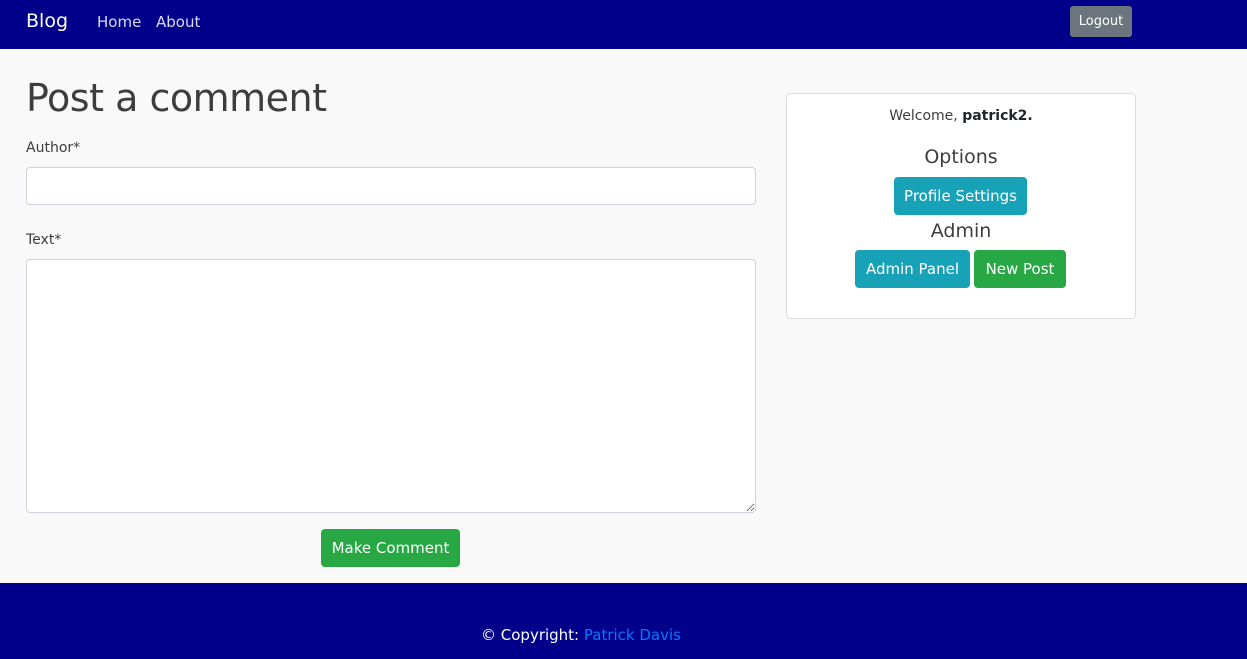 This screenshot has width=1247, height=659. What do you see at coordinates (961, 157) in the screenshot?
I see `options-heading: Options` at bounding box center [961, 157].